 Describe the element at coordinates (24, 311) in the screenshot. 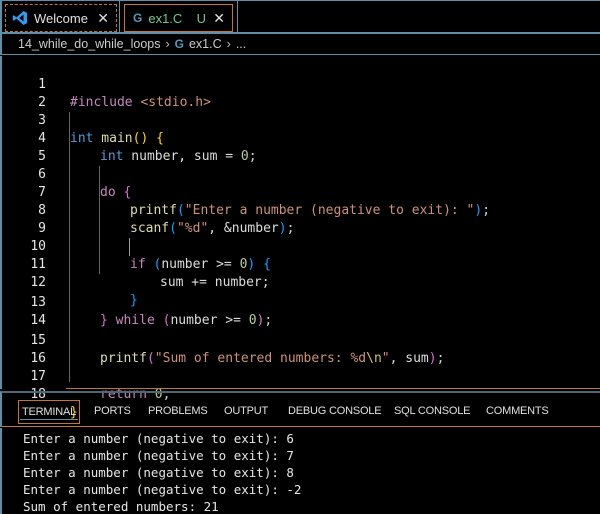

I see `code-line: 14` at that location.